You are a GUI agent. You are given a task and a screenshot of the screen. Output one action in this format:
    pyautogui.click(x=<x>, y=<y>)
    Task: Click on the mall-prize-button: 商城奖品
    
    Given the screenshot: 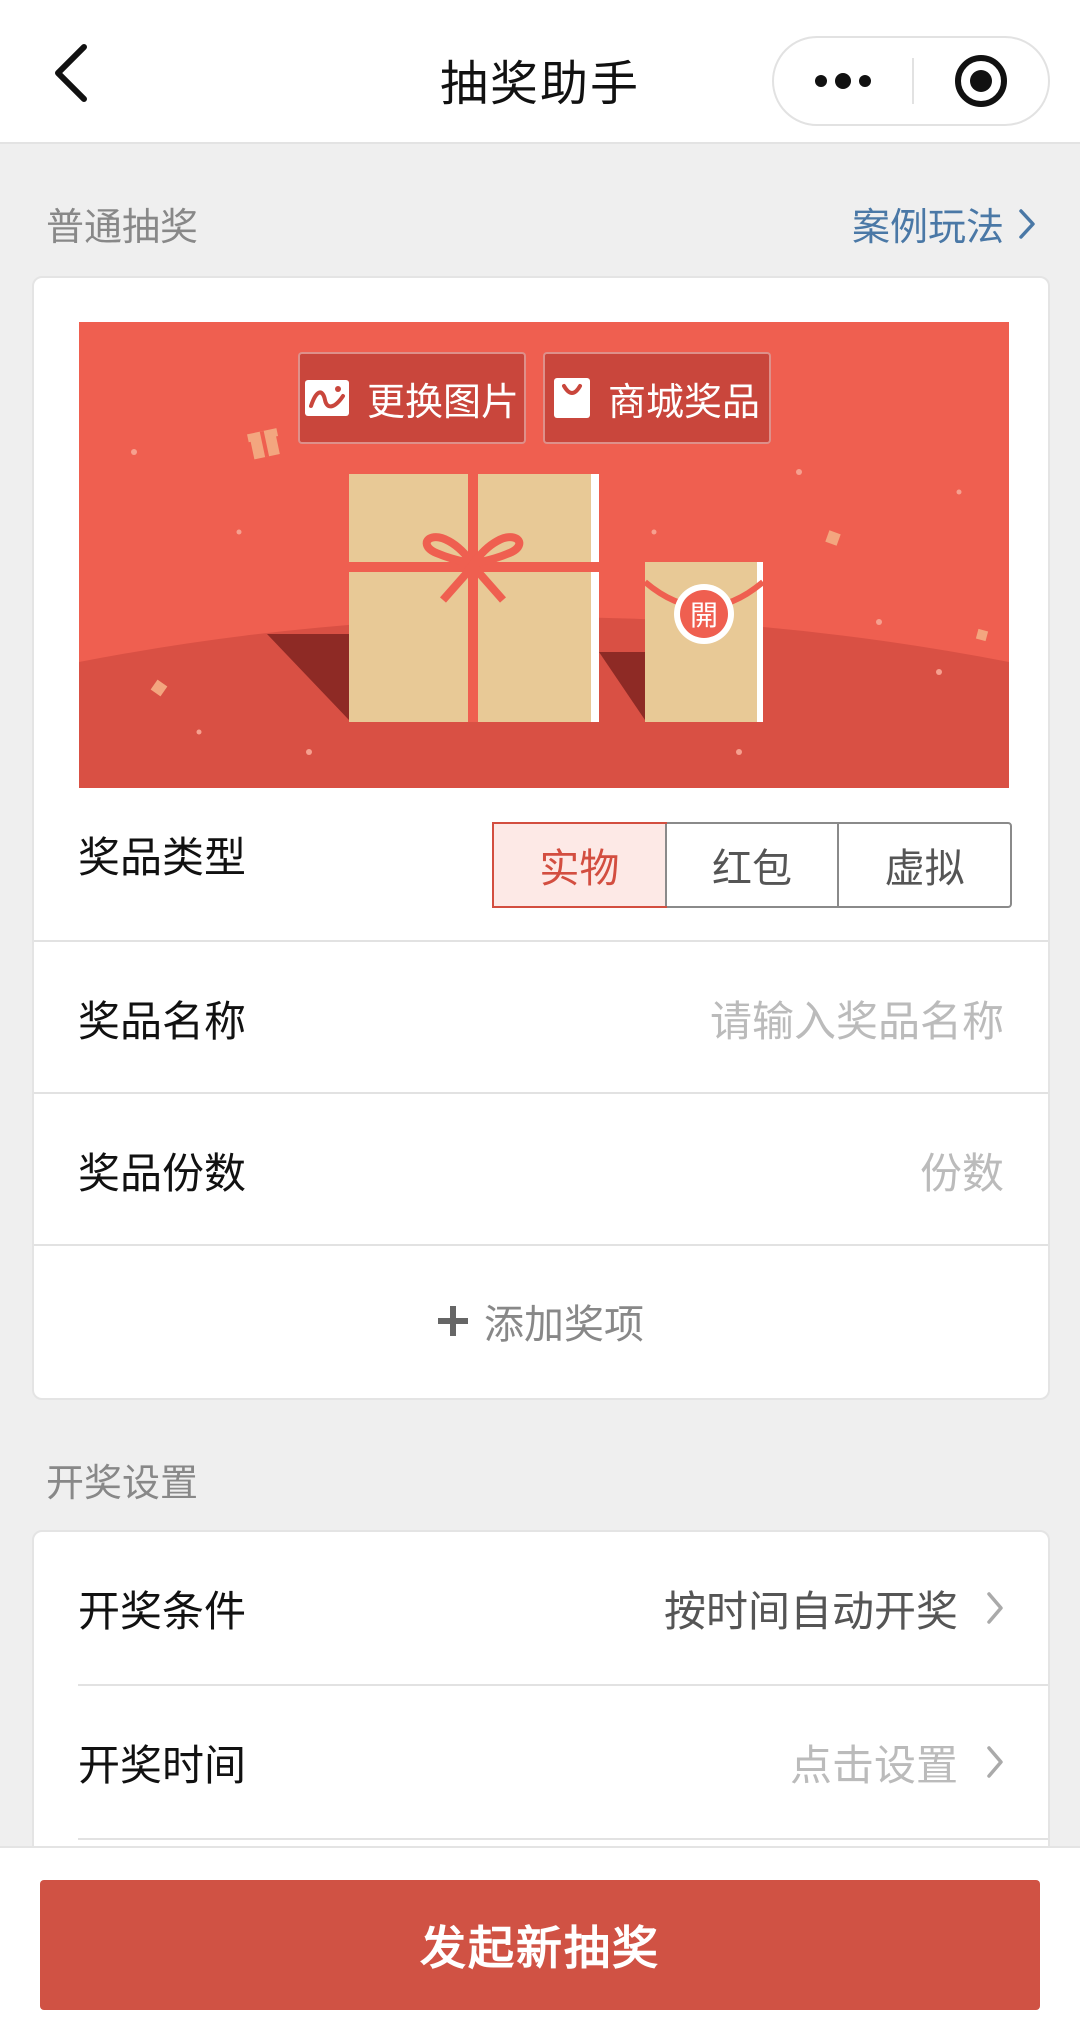 What is the action you would take?
    pyautogui.click(x=657, y=398)
    